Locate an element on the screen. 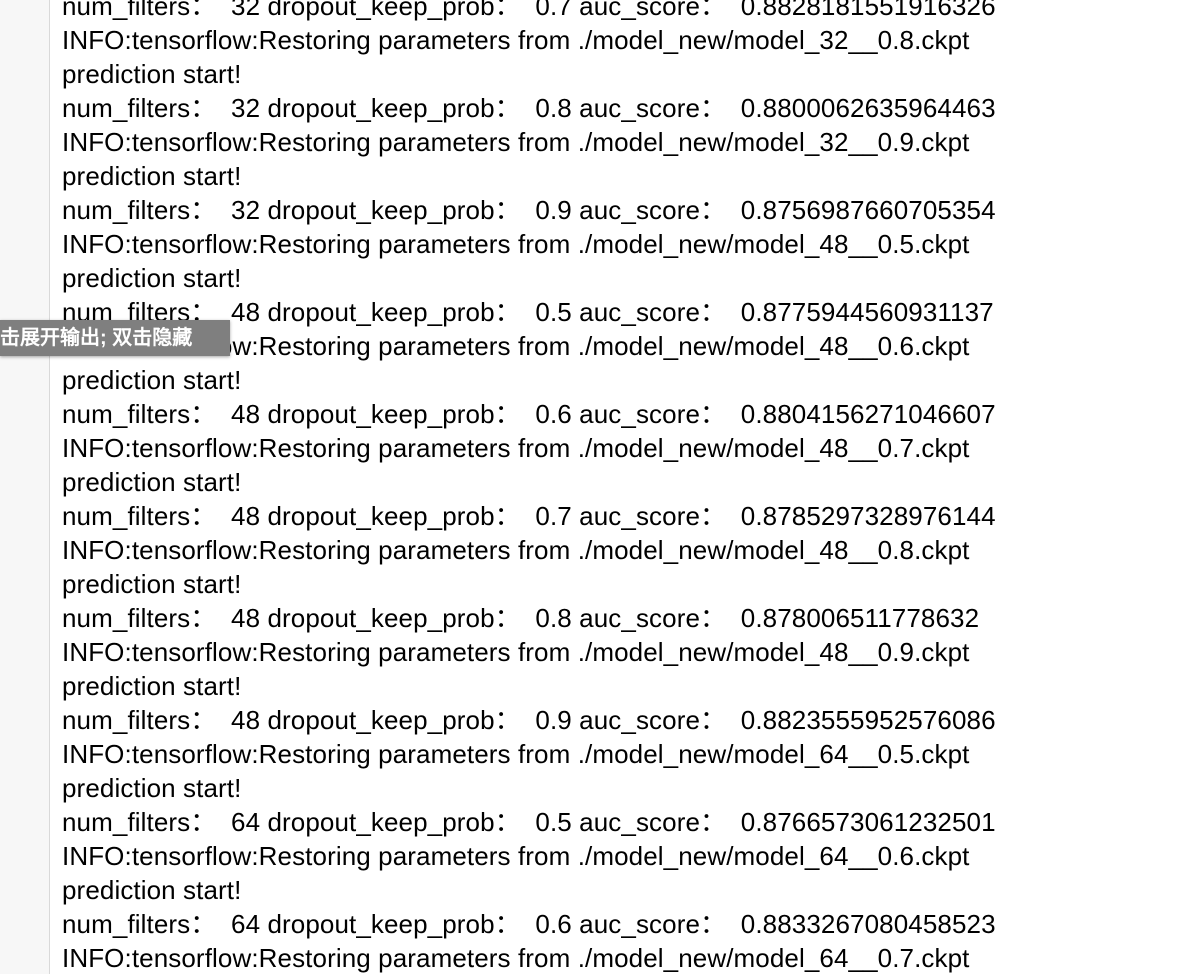  output-toggle-tooltip: 击展开输出; 双击隐藏 is located at coordinates (115, 338).